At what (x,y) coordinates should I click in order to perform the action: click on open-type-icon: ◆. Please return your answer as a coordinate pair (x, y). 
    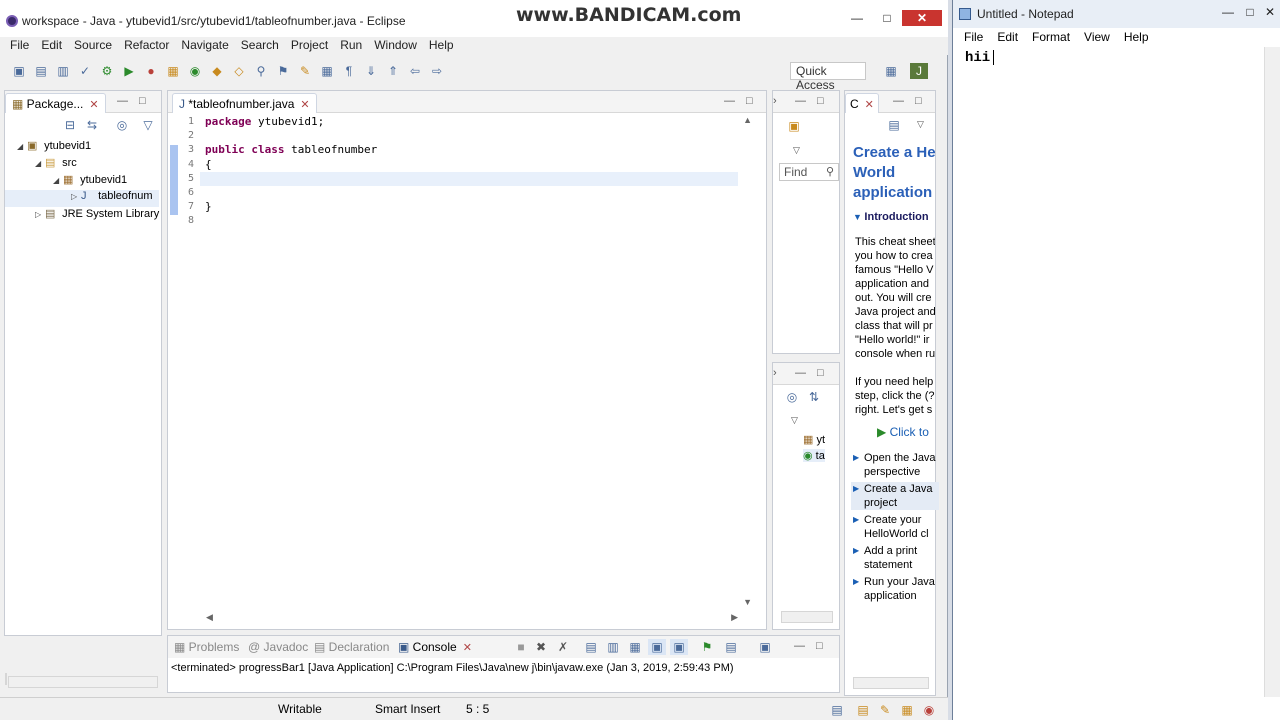
    Looking at the image, I should click on (217, 71).